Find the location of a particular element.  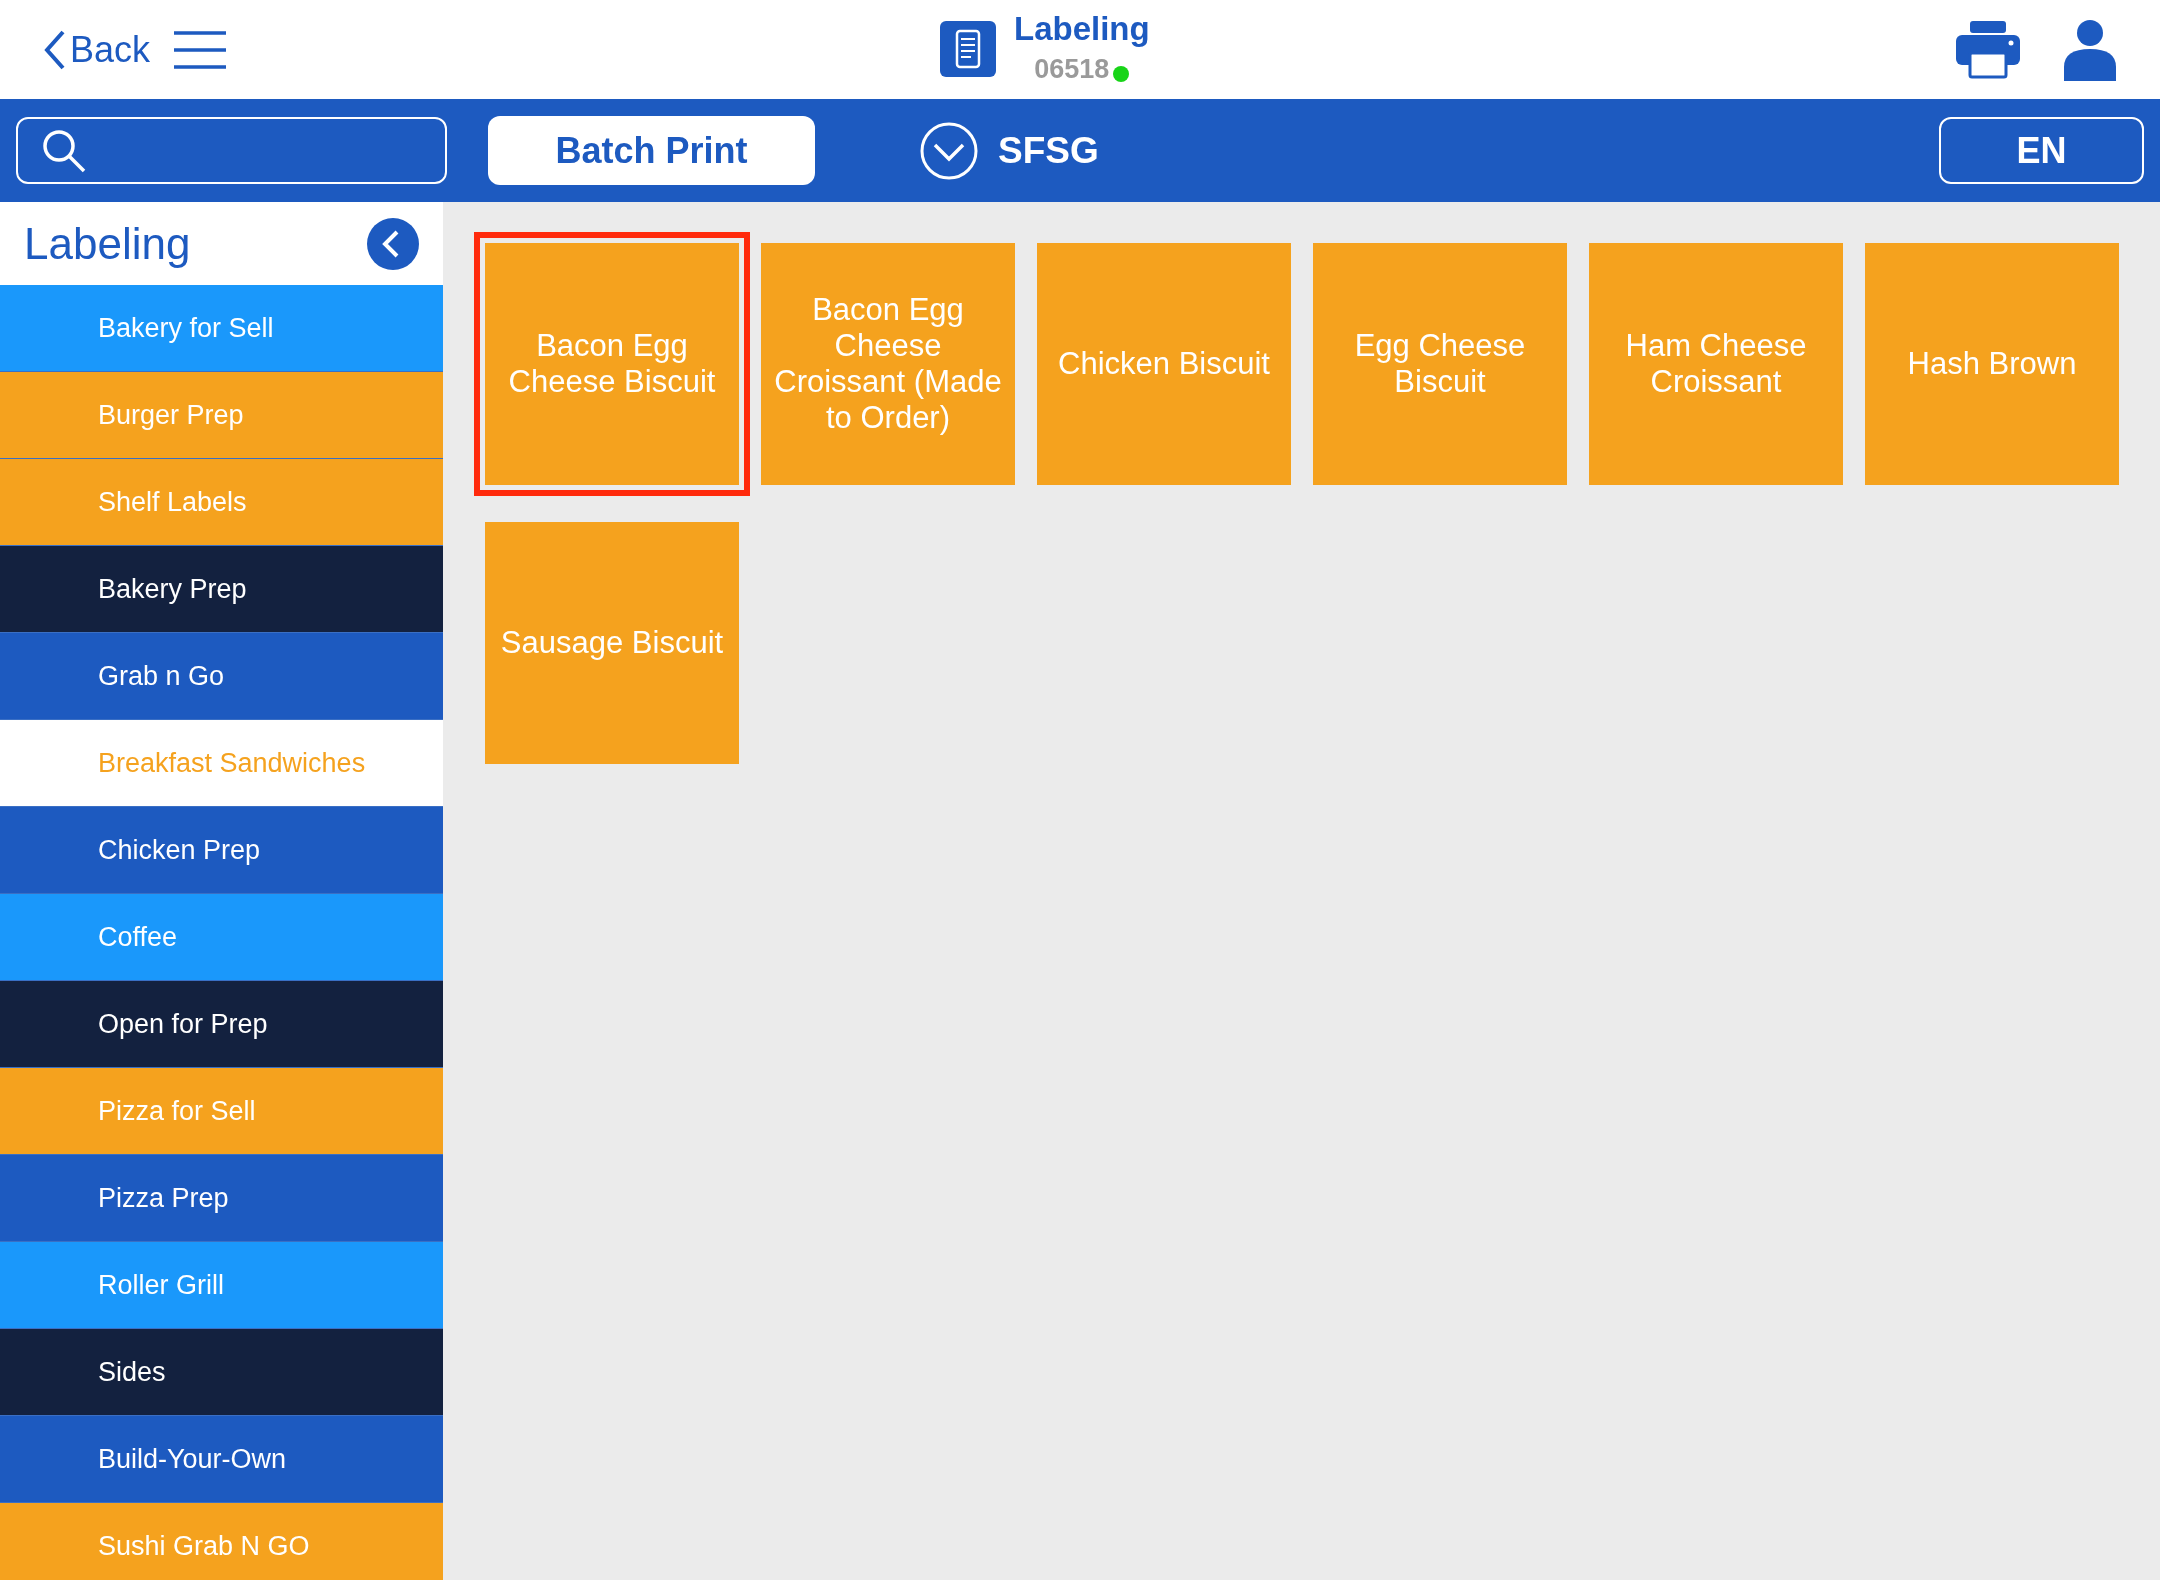

category-item: Sides is located at coordinates (221, 1372).